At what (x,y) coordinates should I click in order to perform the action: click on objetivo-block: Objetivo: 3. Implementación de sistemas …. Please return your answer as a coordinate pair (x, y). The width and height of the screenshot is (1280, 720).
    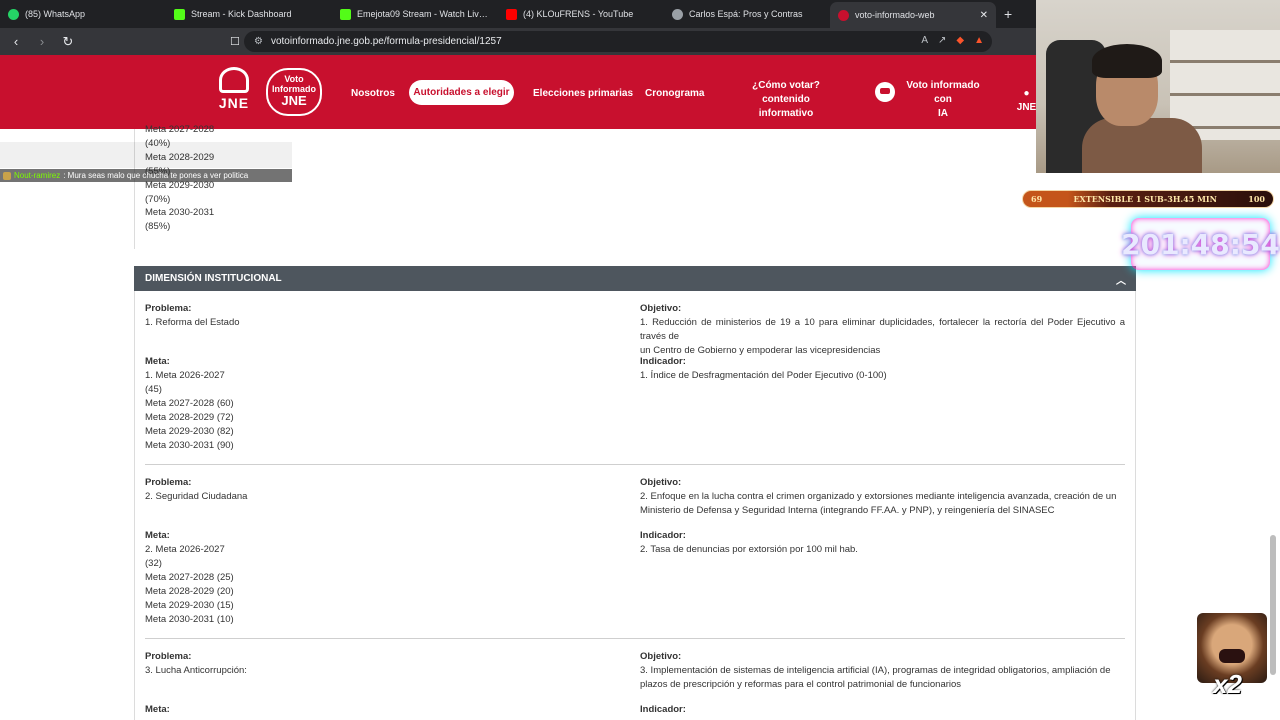
    Looking at the image, I should click on (882, 671).